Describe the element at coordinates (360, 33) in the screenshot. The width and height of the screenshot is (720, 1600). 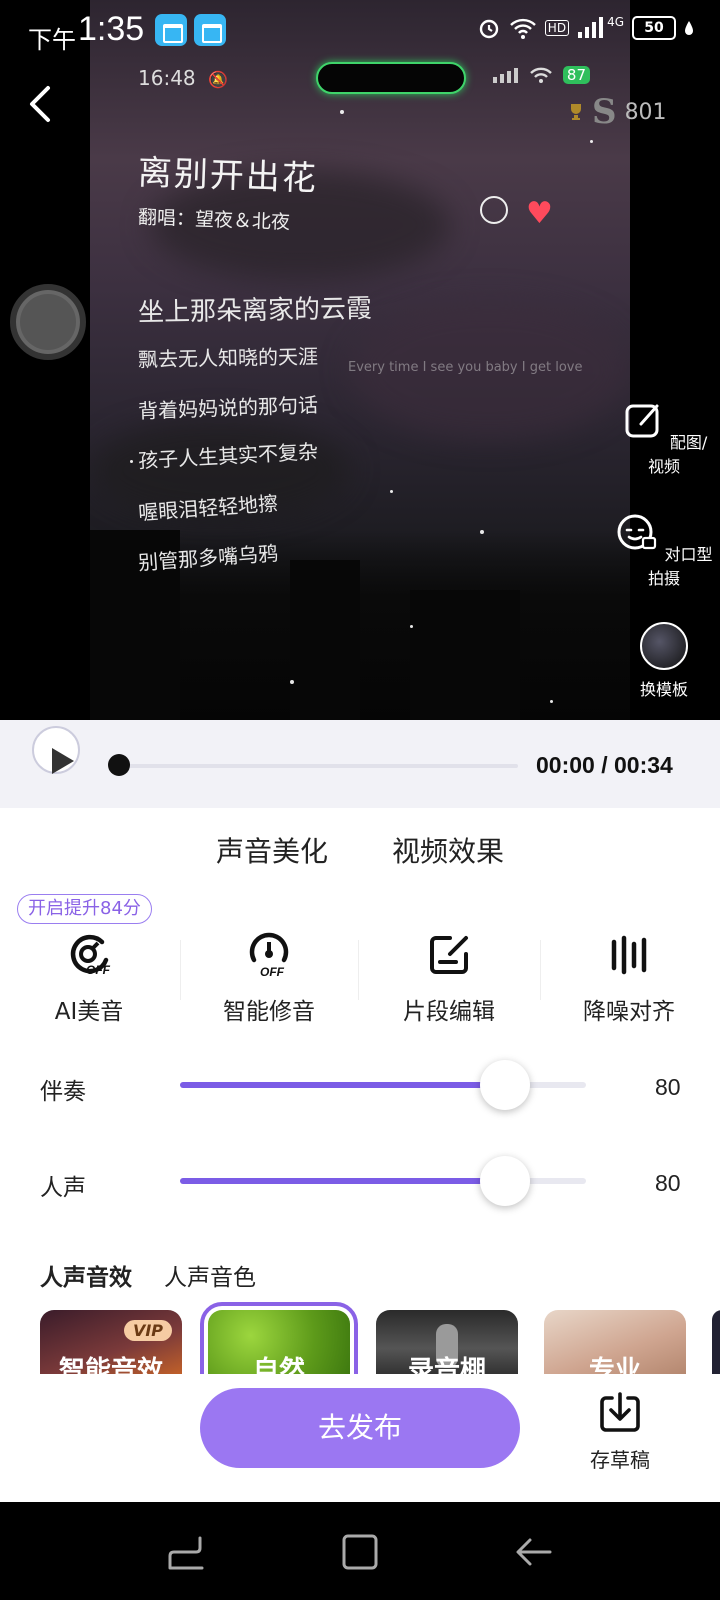
I see `status-bar: 下午 1:35 HD 4G 50` at that location.